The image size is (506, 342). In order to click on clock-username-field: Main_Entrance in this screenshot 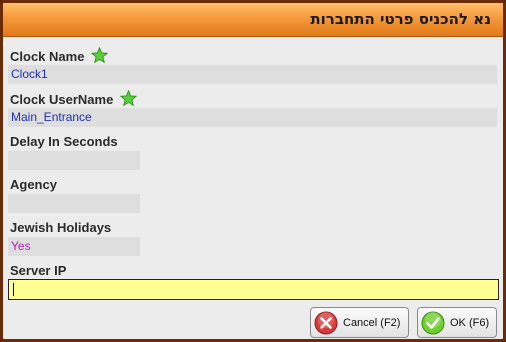, I will do `click(252, 117)`.